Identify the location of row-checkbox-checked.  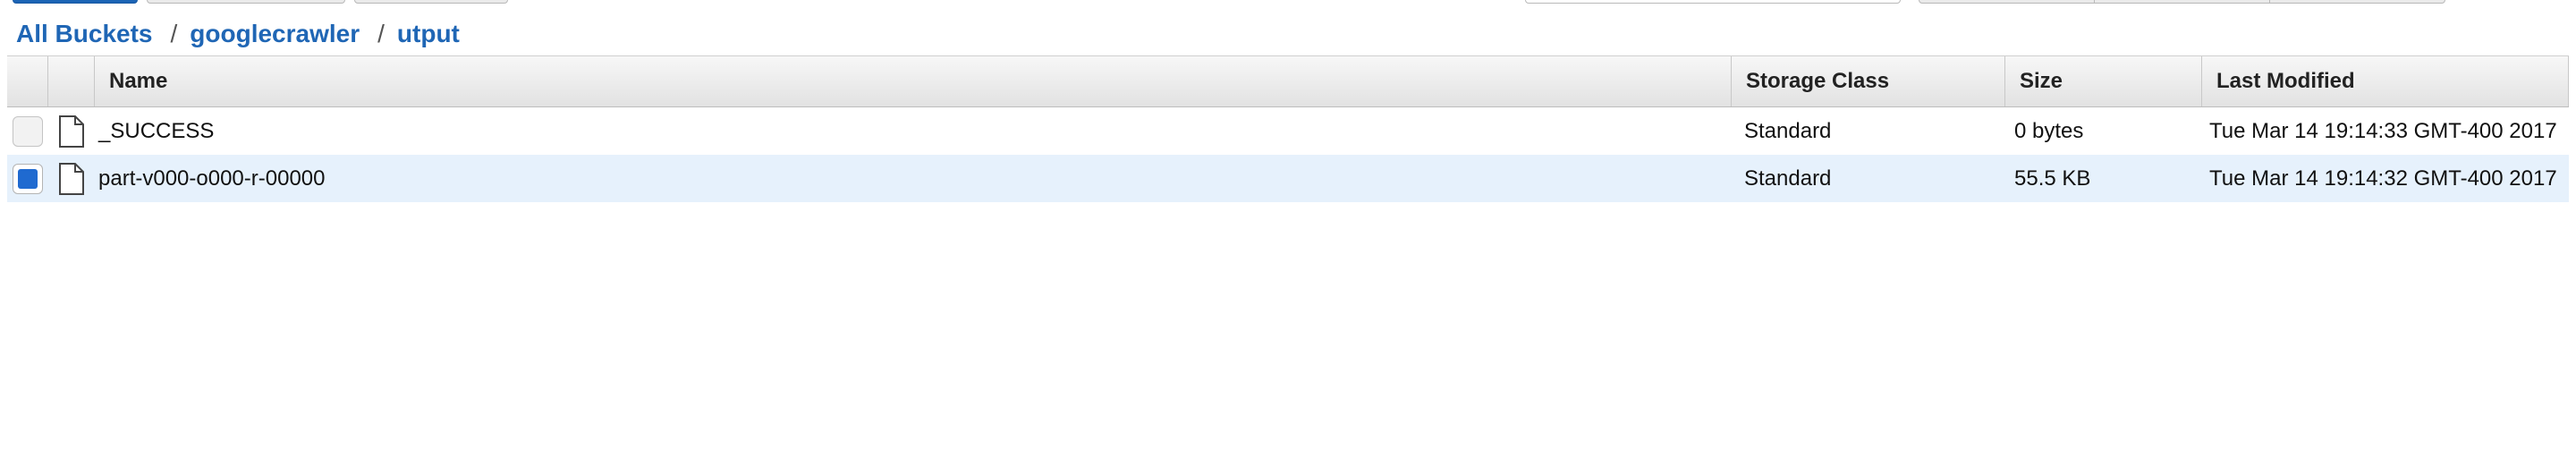
(28, 178).